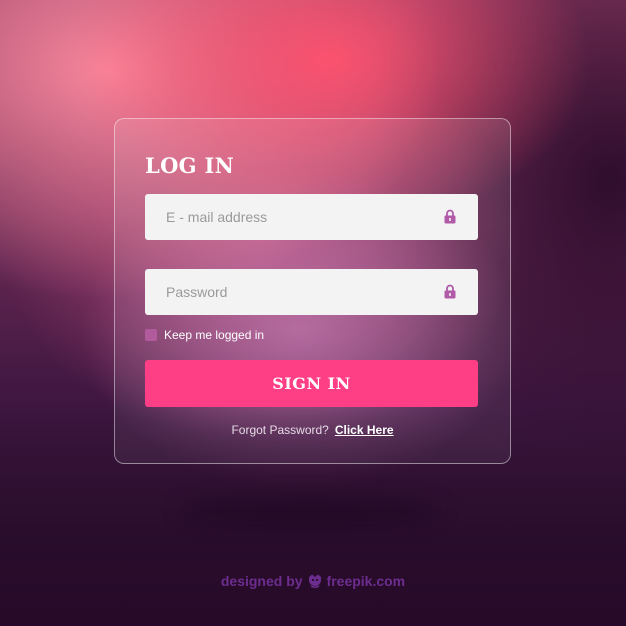 This screenshot has height=626, width=626. I want to click on email-input, so click(311, 217).